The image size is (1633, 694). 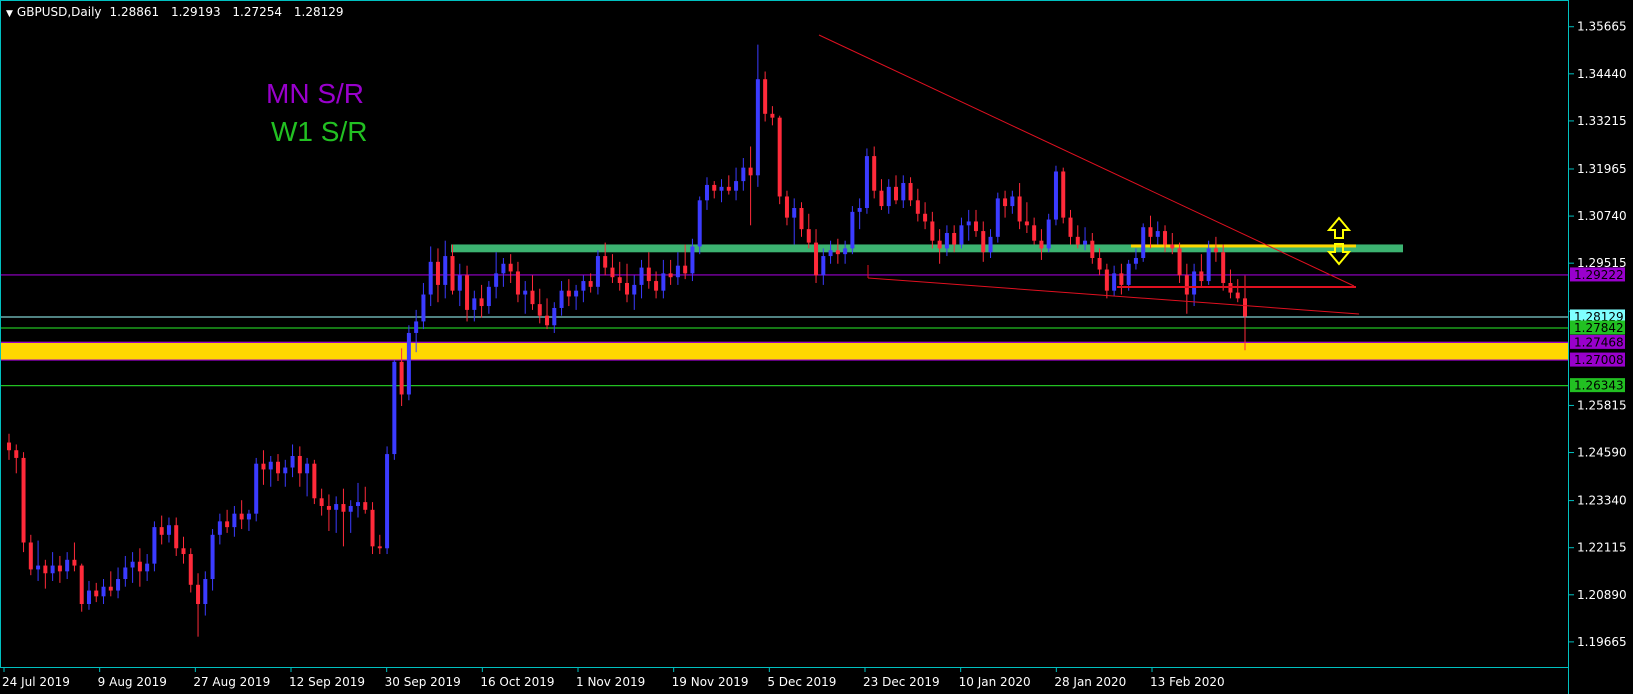 What do you see at coordinates (1599, 386) in the screenshot?
I see `price-label-text: 1.26343` at bounding box center [1599, 386].